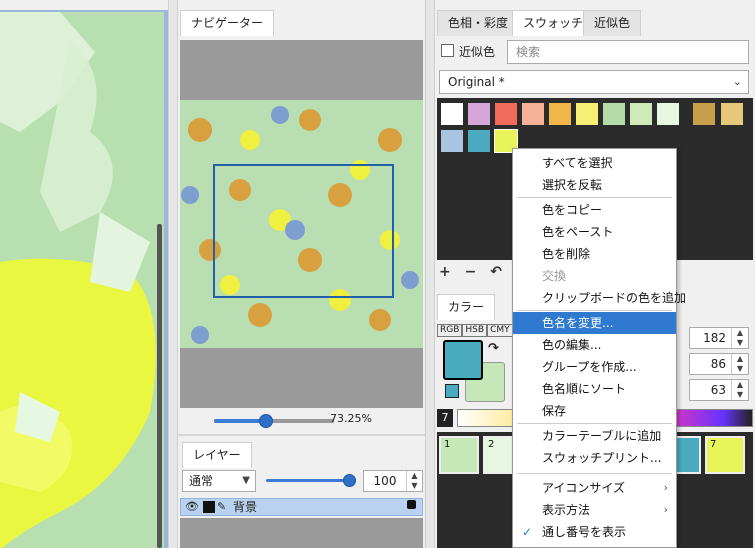  What do you see at coordinates (594, 185) in the screenshot?
I see `menu-item-invert-selection: 選択を反転` at bounding box center [594, 185].